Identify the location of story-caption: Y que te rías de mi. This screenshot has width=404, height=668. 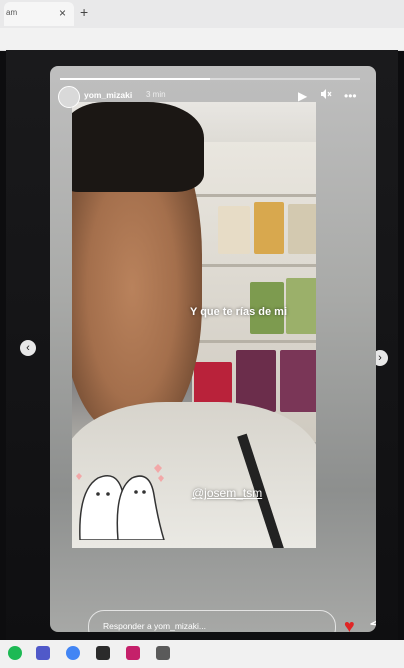
(239, 312).